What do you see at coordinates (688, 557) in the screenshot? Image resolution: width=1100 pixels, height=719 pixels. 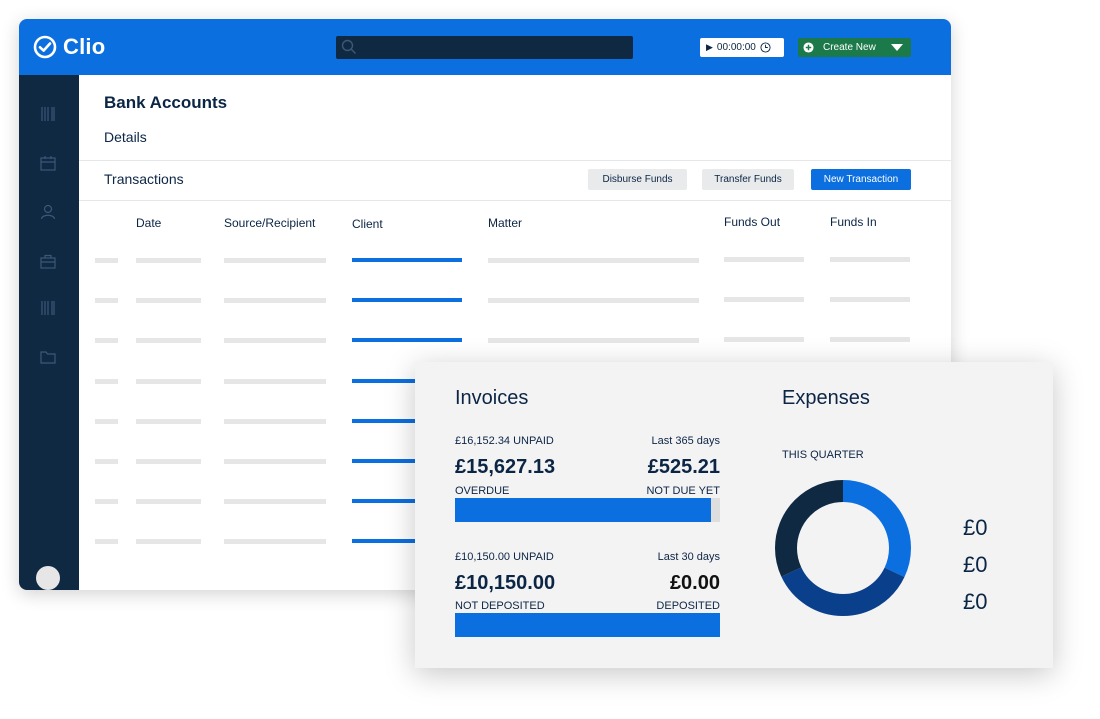 I see `invoices-range-30: Last 30 days` at bounding box center [688, 557].